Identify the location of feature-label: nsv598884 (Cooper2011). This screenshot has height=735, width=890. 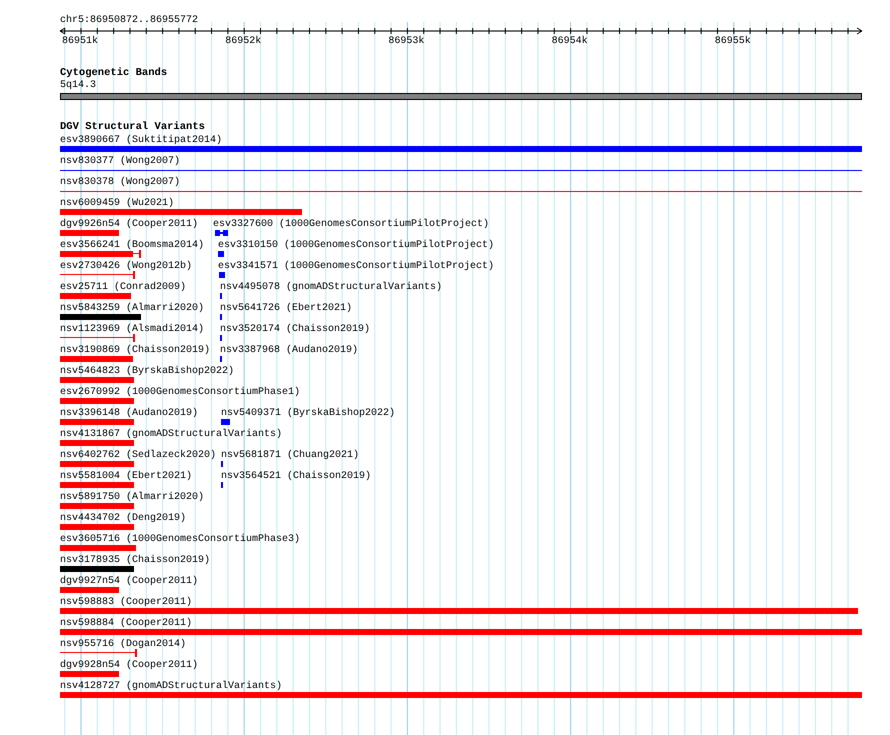
(126, 623).